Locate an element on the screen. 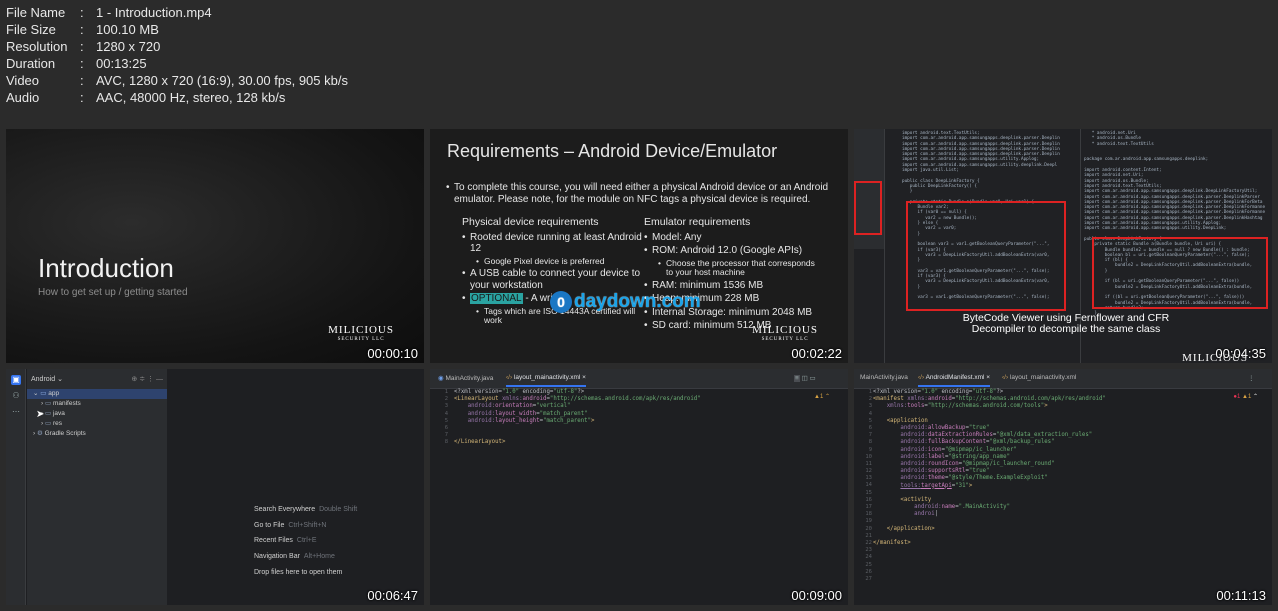 The image size is (1278, 611). hint-navigation-bar: Navigation Bar Alt+Home is located at coordinates (294, 556).